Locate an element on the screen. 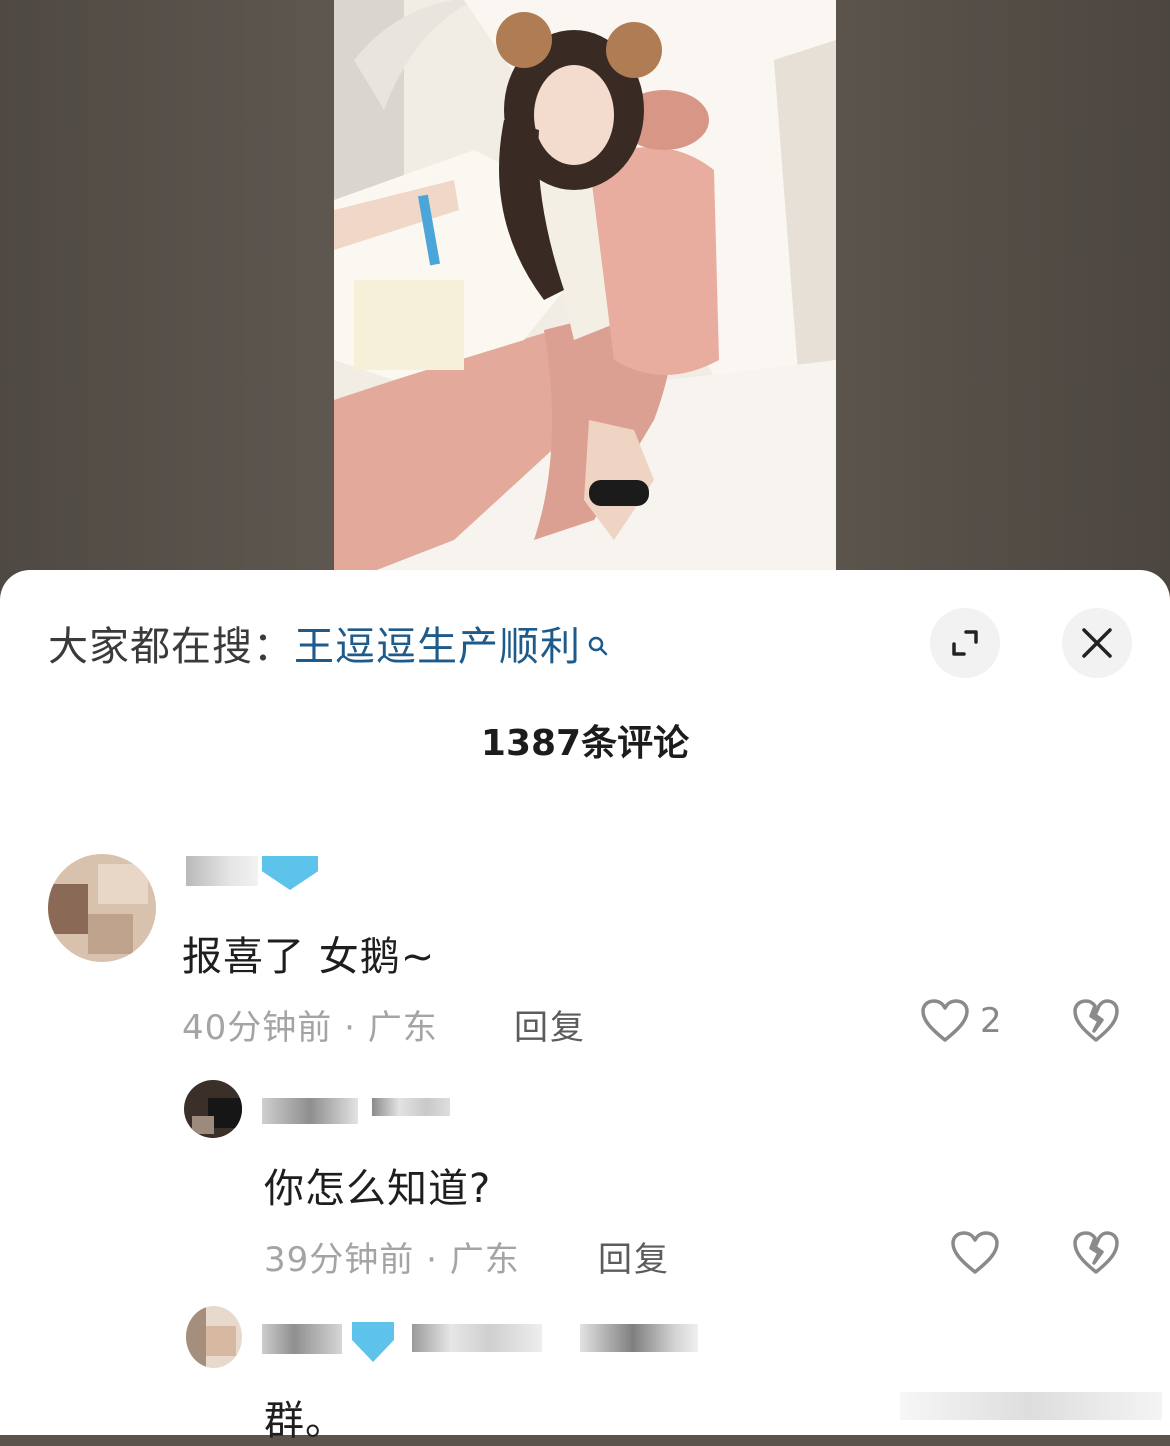 The image size is (1170, 1446). like-button is located at coordinates (975, 1253).